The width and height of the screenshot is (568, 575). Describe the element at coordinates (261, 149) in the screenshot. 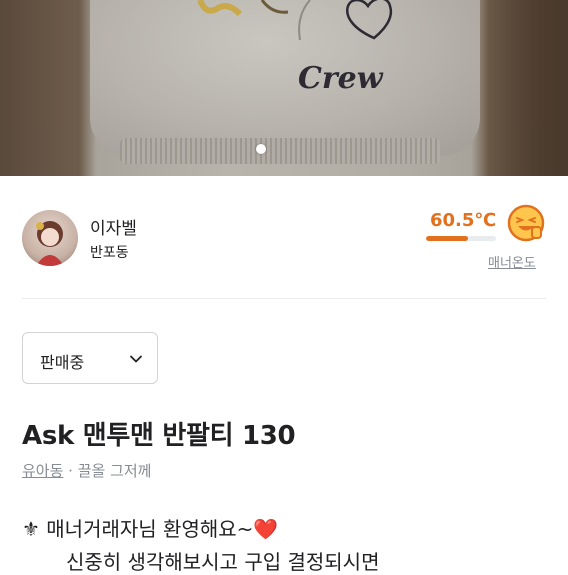

I see `photo-pager-dot` at that location.